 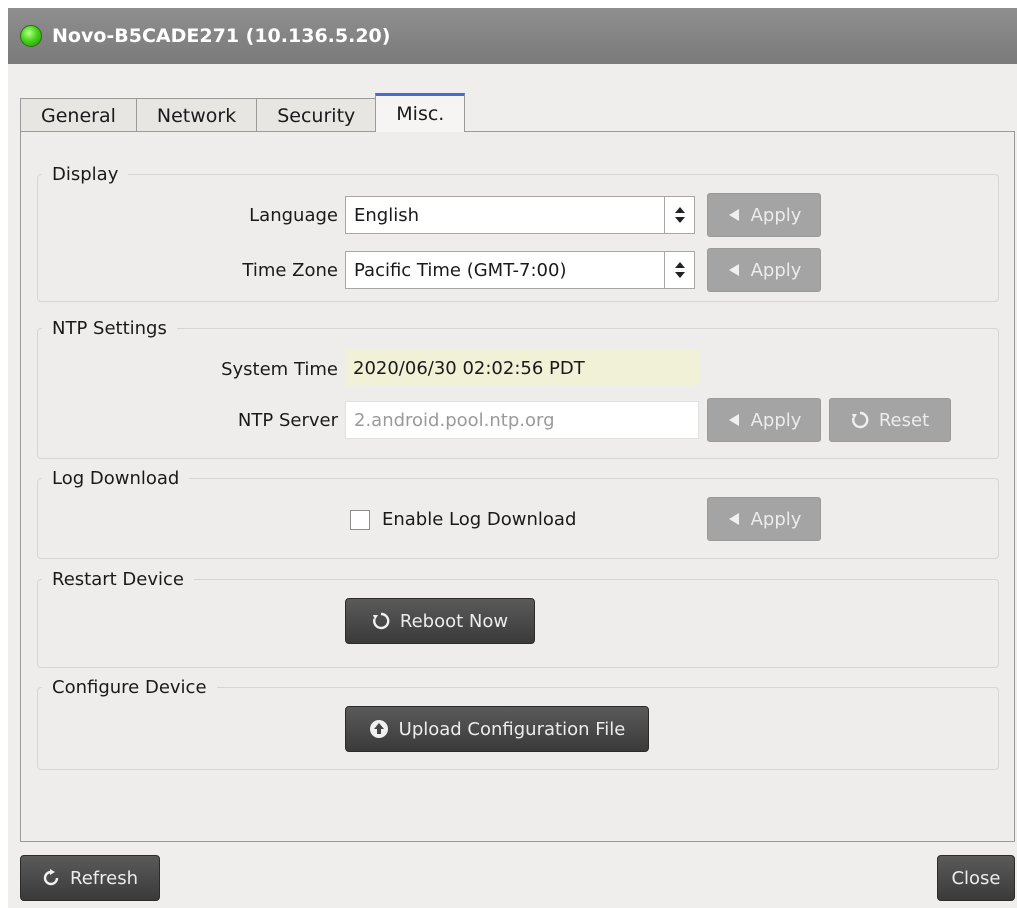 I want to click on system-time-value: 2020/06/30 02:02:56 PDT, so click(x=522, y=368).